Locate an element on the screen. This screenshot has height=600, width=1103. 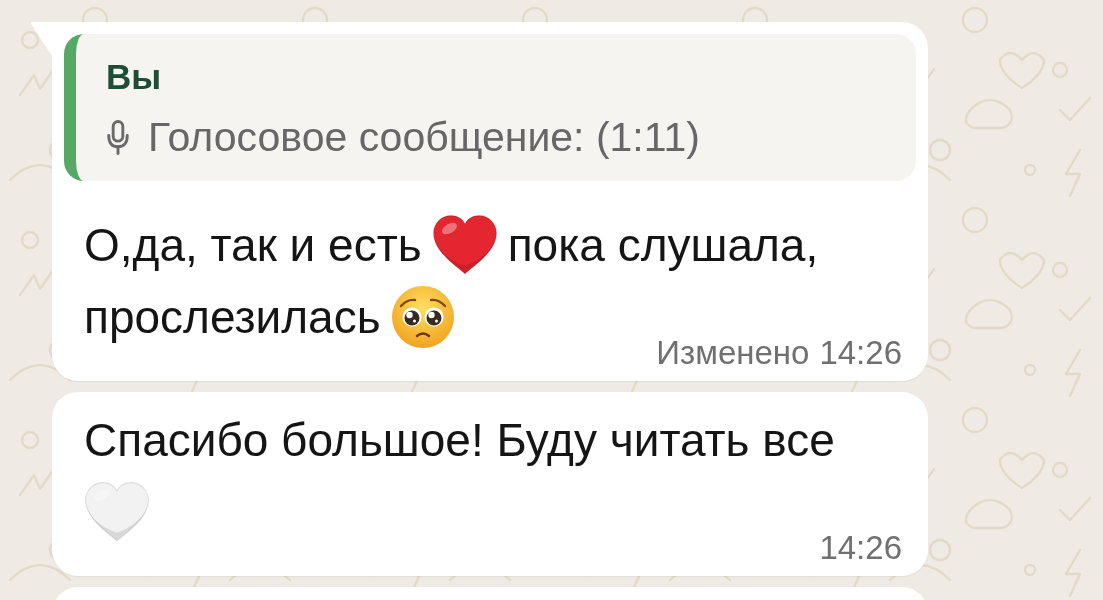
microphone-icon is located at coordinates (118, 137).